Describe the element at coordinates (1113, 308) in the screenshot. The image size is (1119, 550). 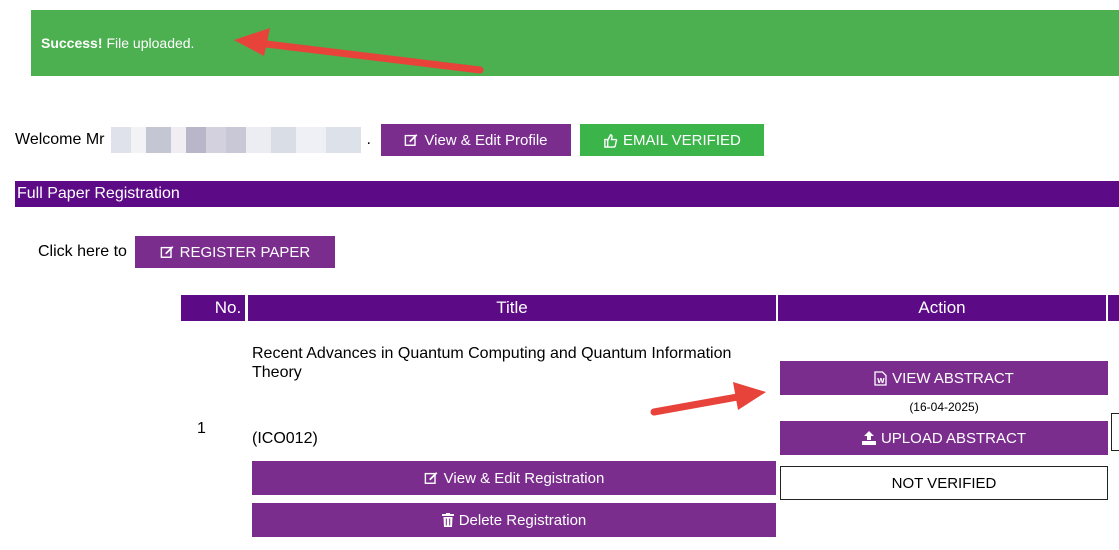
I see `header-extra` at that location.